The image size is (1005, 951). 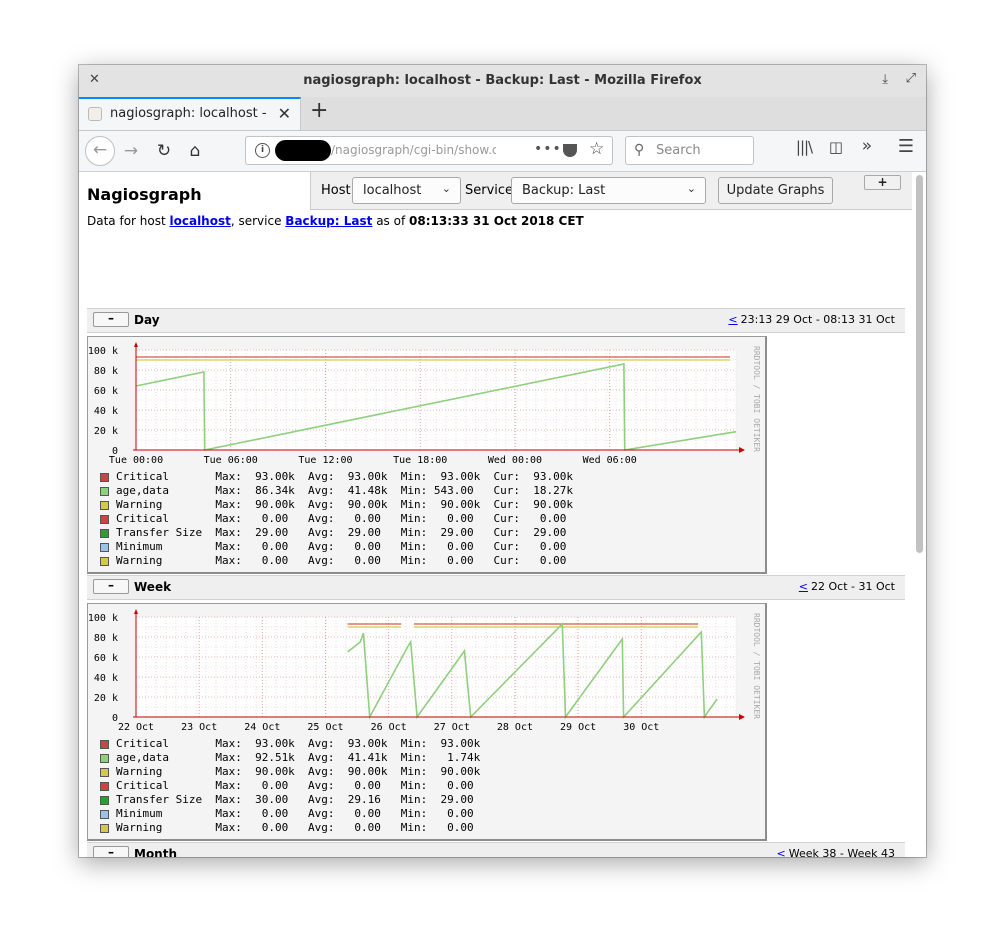 I want to click on overflow-icon: », so click(x=867, y=146).